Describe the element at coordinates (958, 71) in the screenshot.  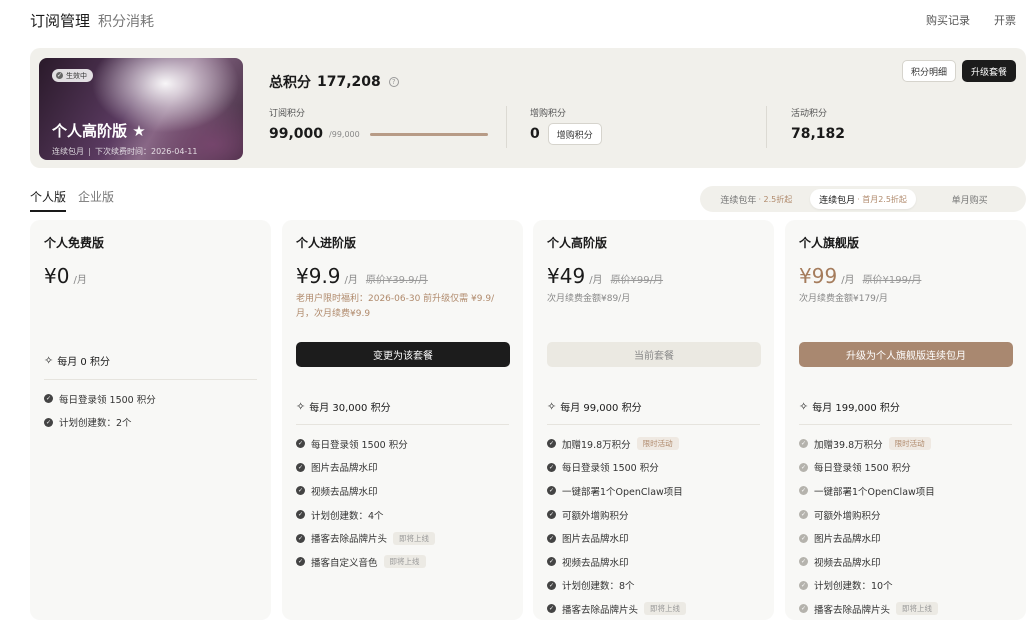
I see `summary-actions: 积分明细 升级套餐` at that location.